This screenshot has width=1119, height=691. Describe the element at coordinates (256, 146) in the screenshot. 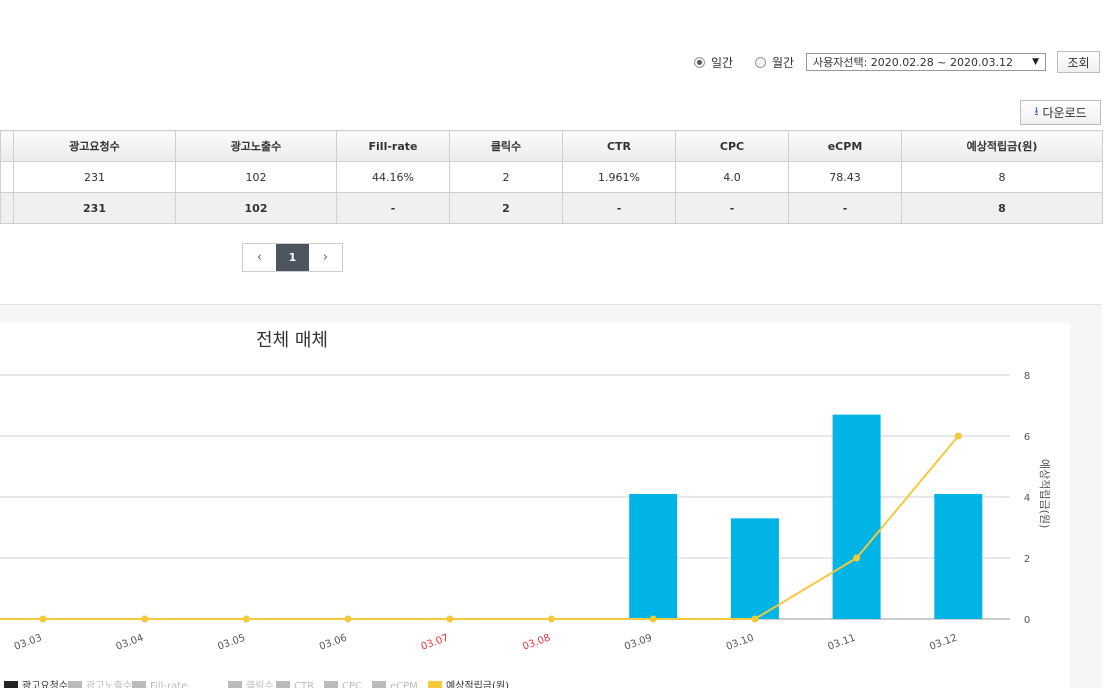

I see `table-header-cell: 광고노출수` at that location.